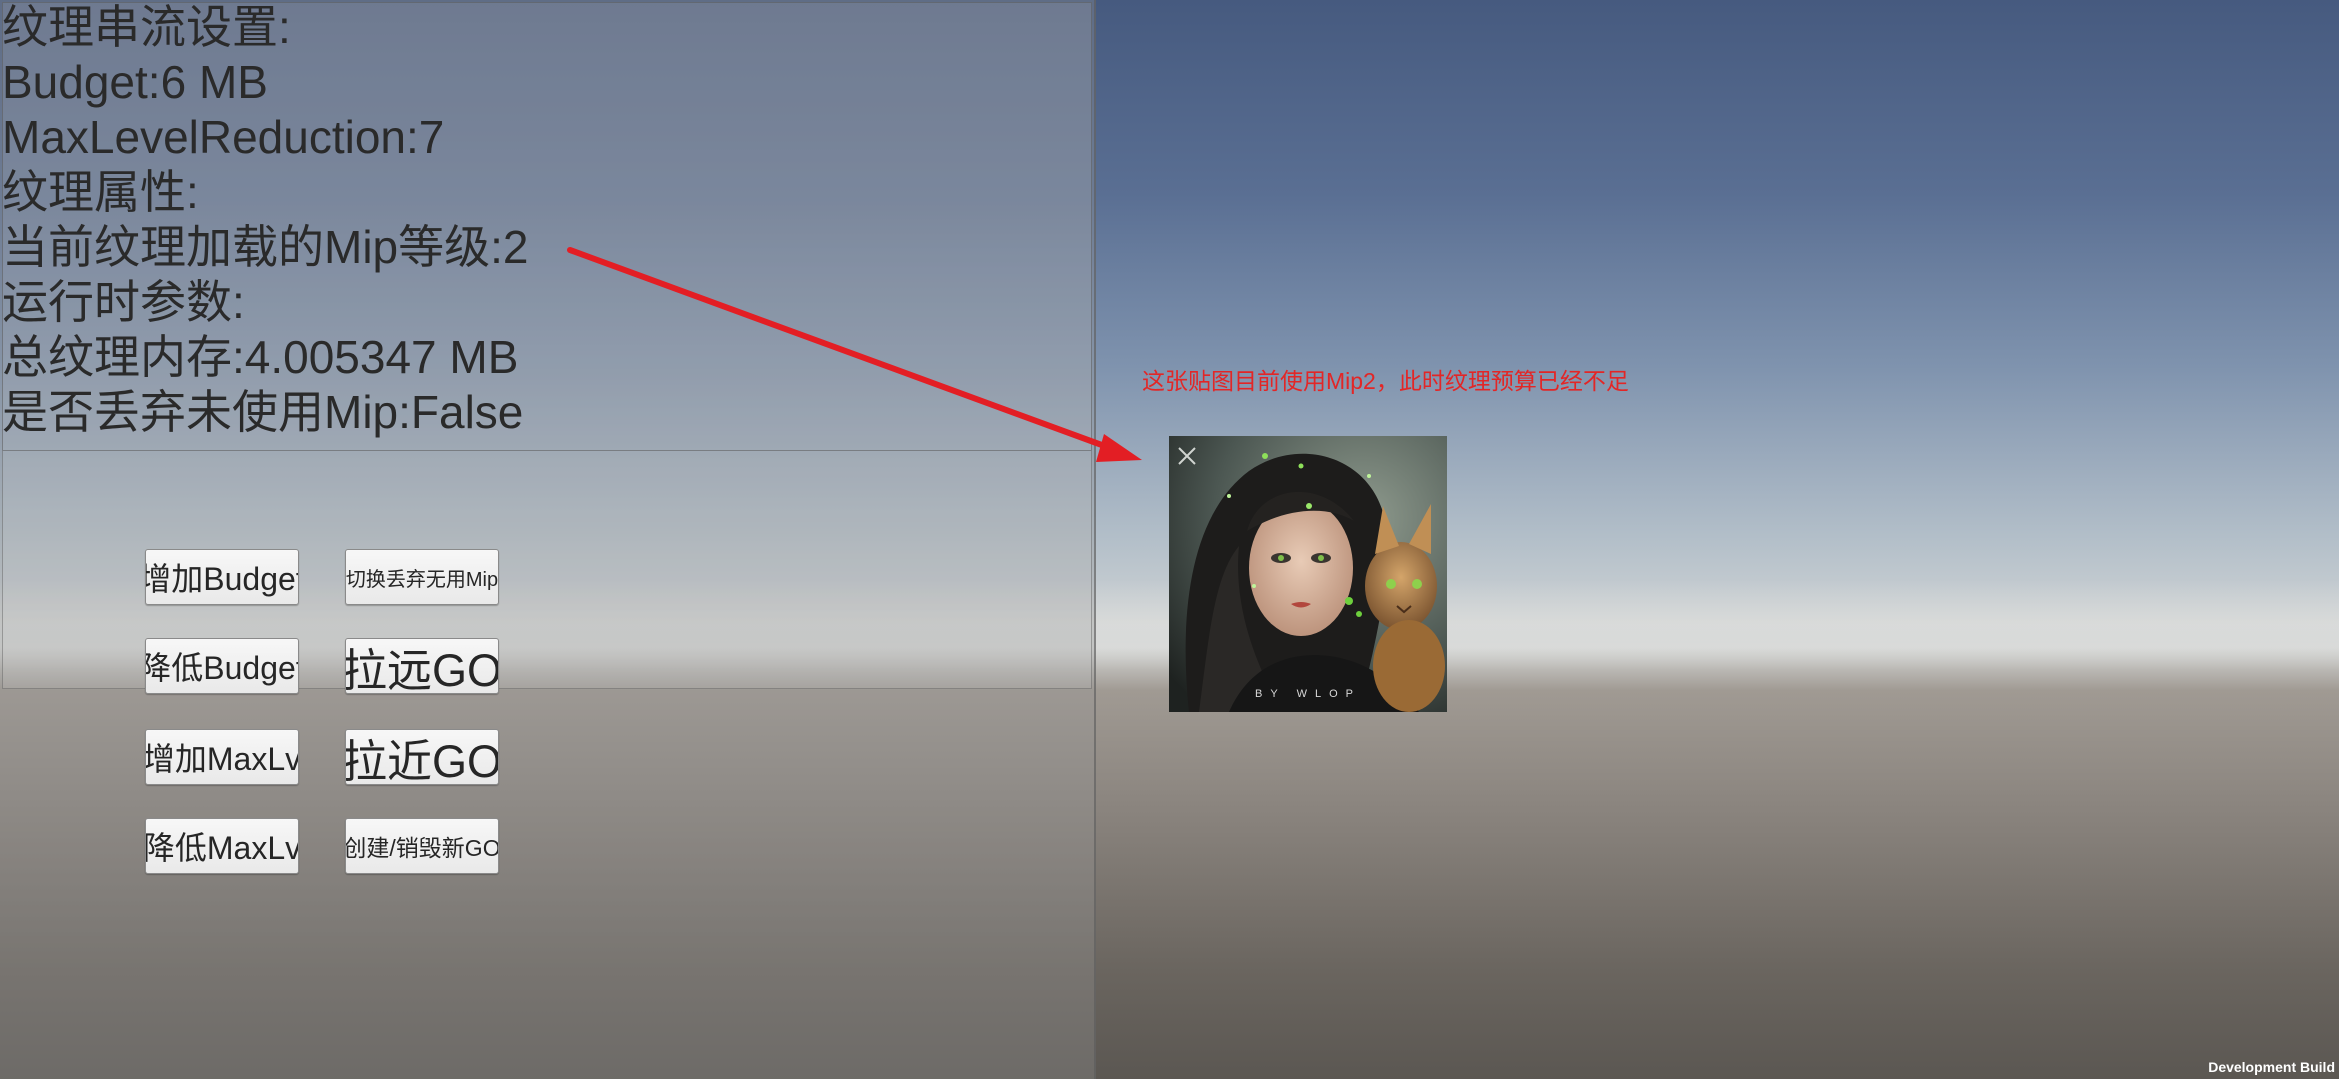  What do you see at coordinates (1308, 694) in the screenshot?
I see `texture-watermark: by WLOP` at bounding box center [1308, 694].